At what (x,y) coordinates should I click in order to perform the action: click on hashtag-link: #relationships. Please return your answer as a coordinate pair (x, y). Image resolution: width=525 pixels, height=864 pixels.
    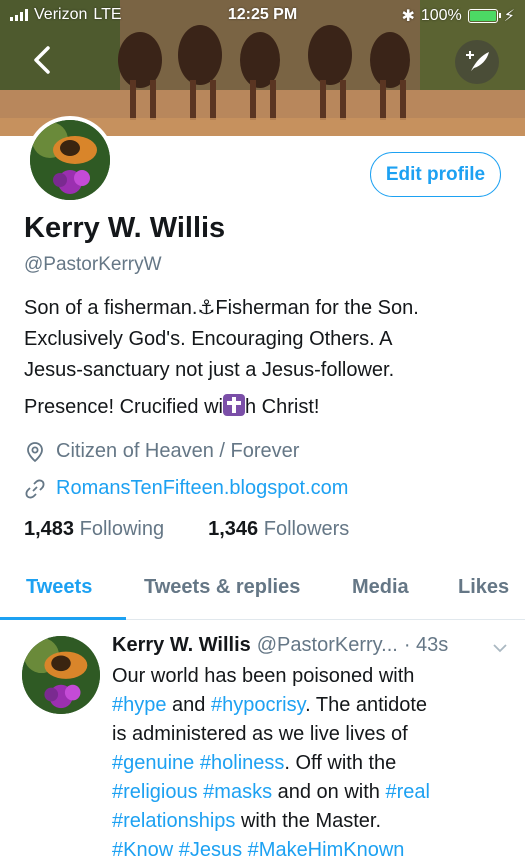
    Looking at the image, I should click on (173, 821).